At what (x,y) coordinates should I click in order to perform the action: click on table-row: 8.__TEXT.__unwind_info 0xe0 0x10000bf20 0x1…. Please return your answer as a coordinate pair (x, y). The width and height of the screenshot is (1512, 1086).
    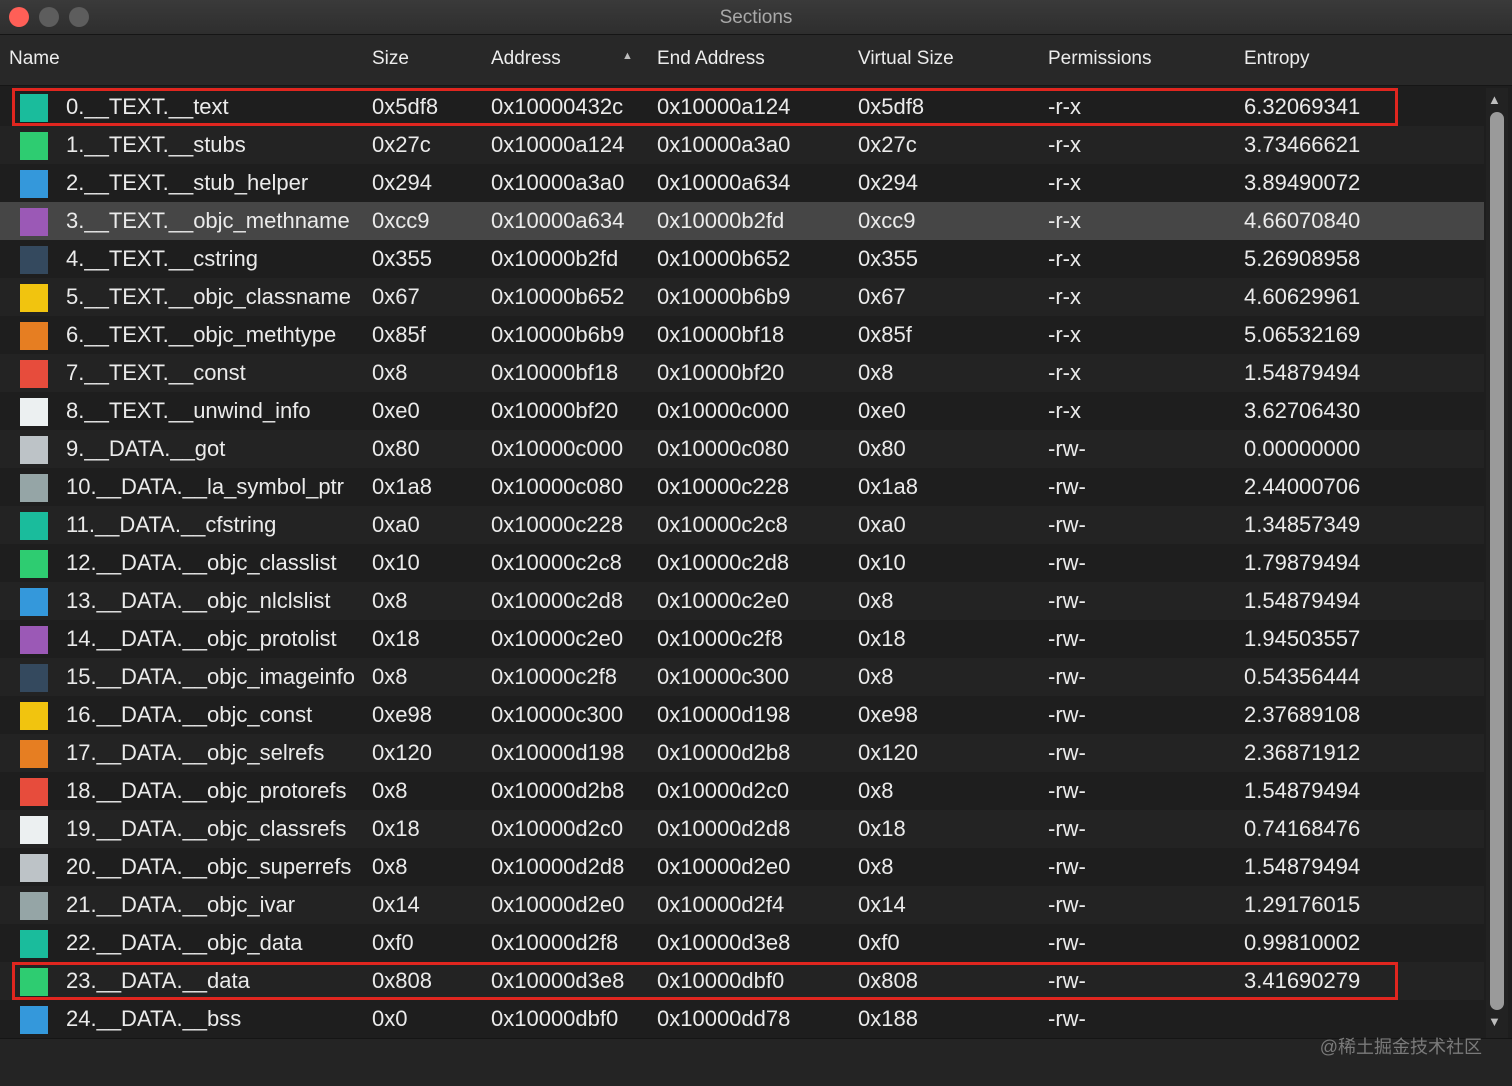
    Looking at the image, I should click on (742, 411).